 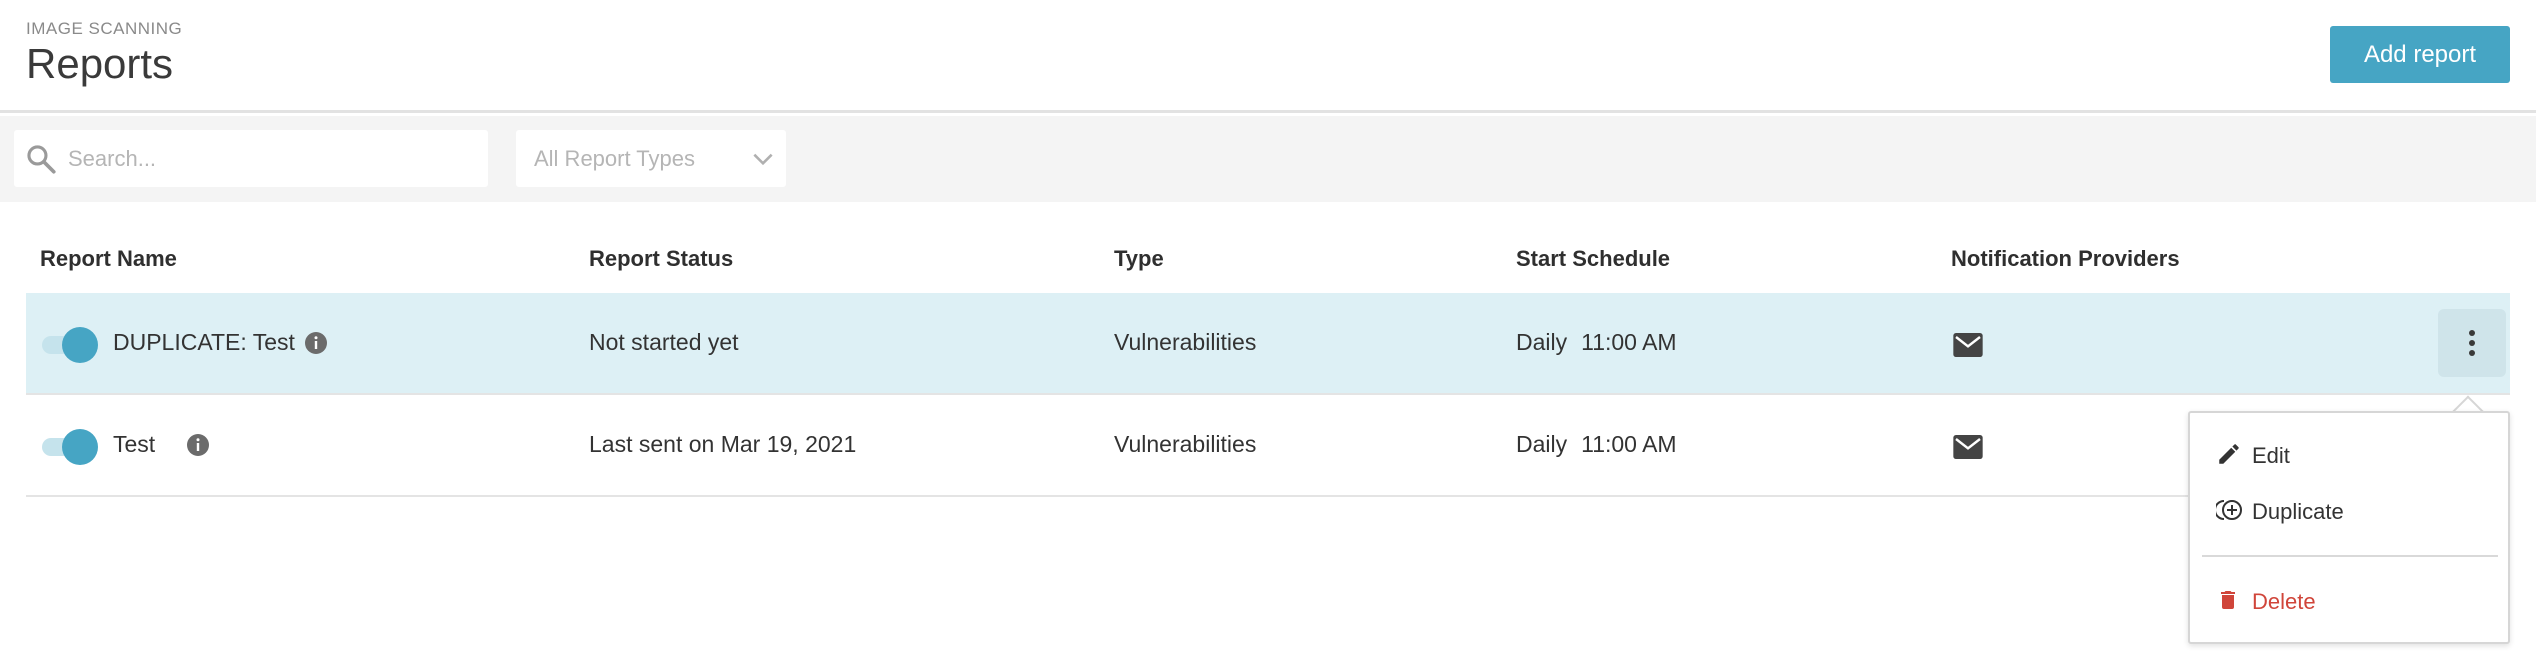 What do you see at coordinates (2229, 454) in the screenshot?
I see `pencil-icon` at bounding box center [2229, 454].